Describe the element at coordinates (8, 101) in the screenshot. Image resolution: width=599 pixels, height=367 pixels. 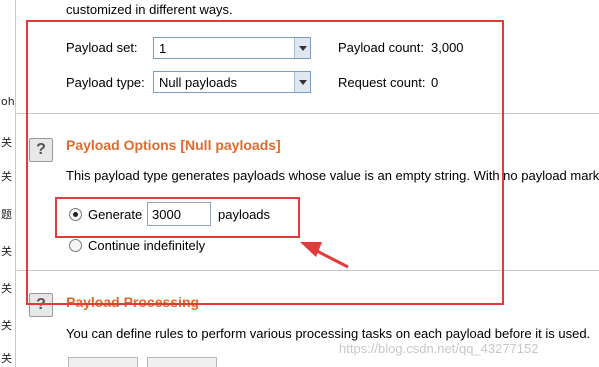
I see `strip-text: oh` at that location.